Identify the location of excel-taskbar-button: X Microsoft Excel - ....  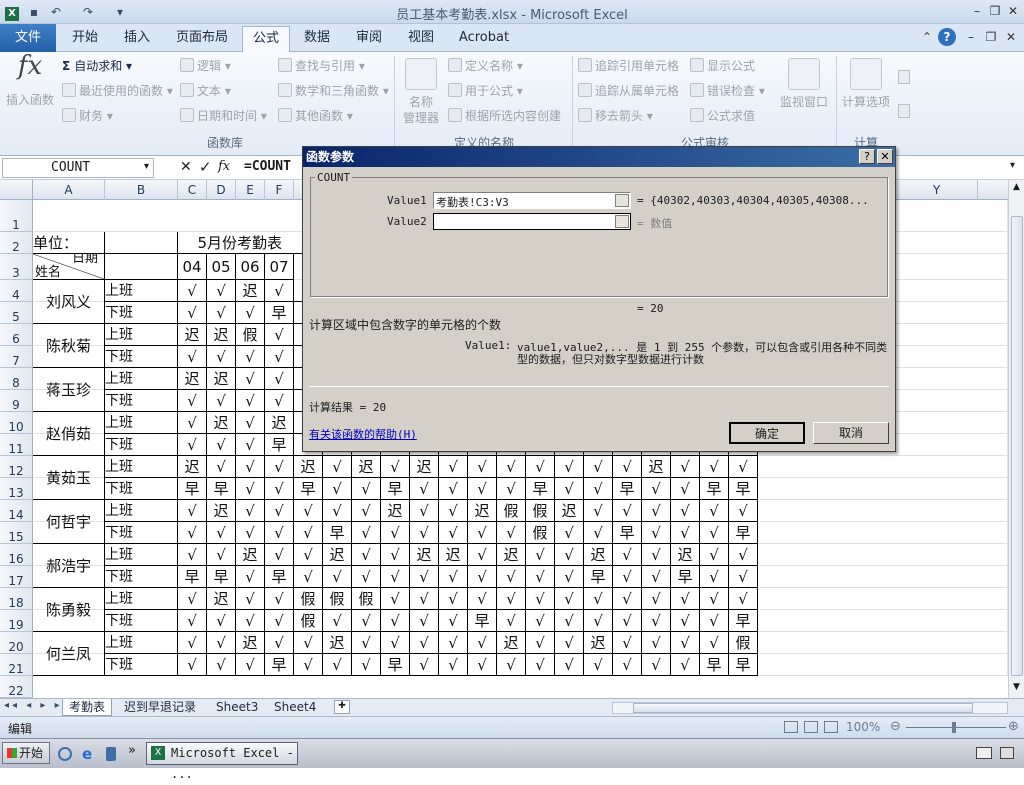
(222, 761).